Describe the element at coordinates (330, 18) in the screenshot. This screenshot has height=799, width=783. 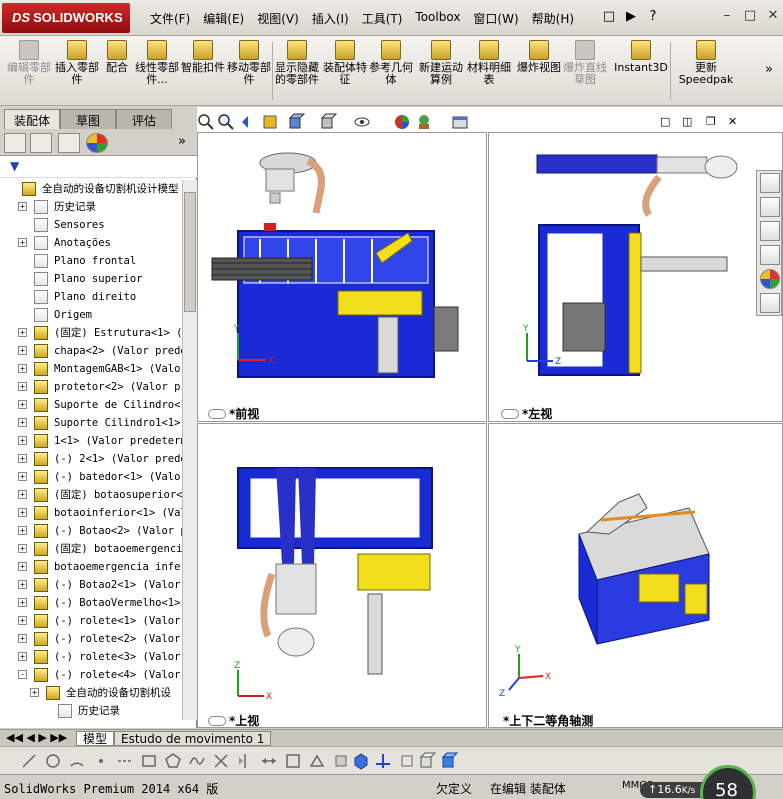
I see `menu-insert: 插入(I)` at that location.